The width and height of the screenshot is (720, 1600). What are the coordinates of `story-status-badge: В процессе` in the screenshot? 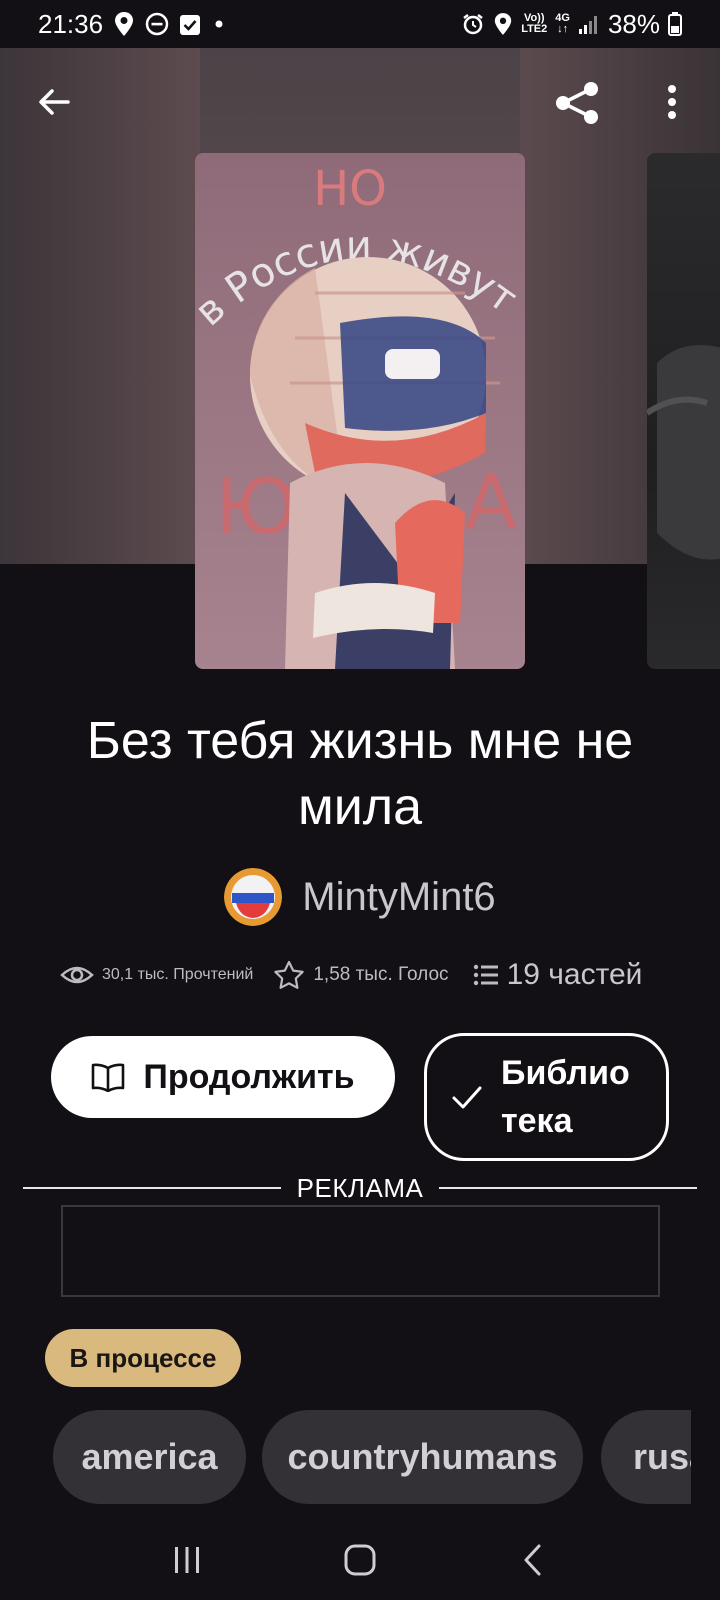 It's located at (143, 1358).